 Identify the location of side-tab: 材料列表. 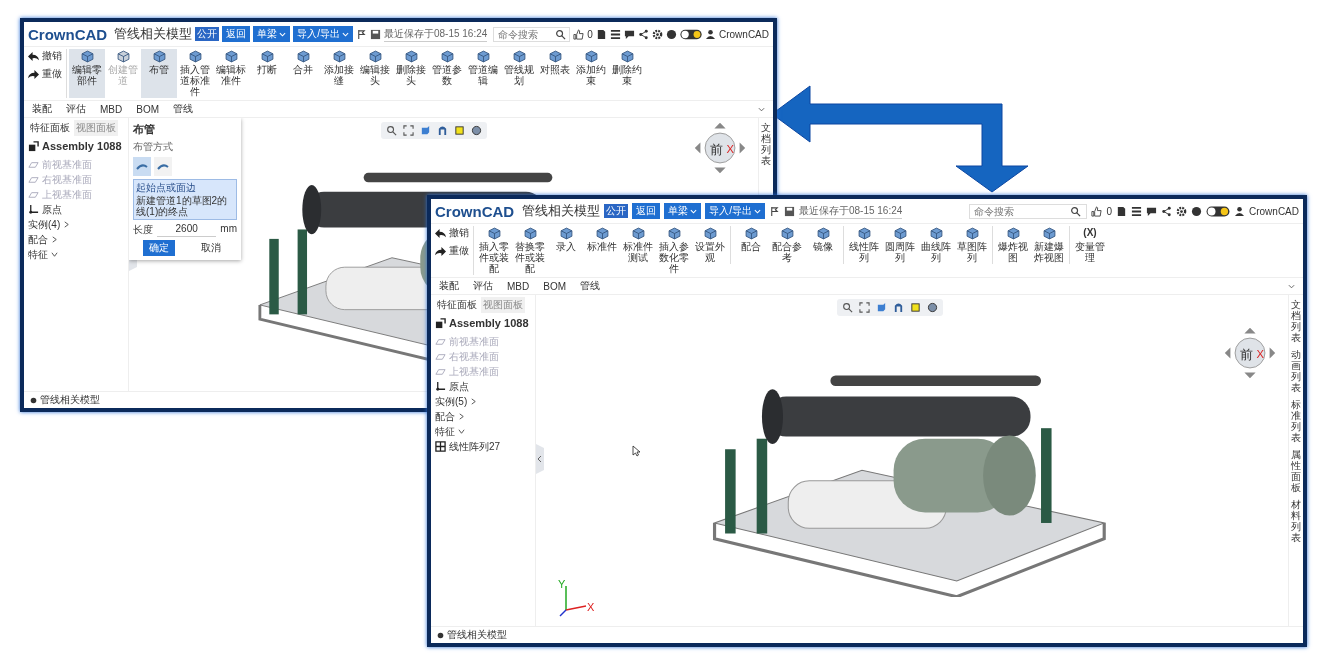
(1296, 521).